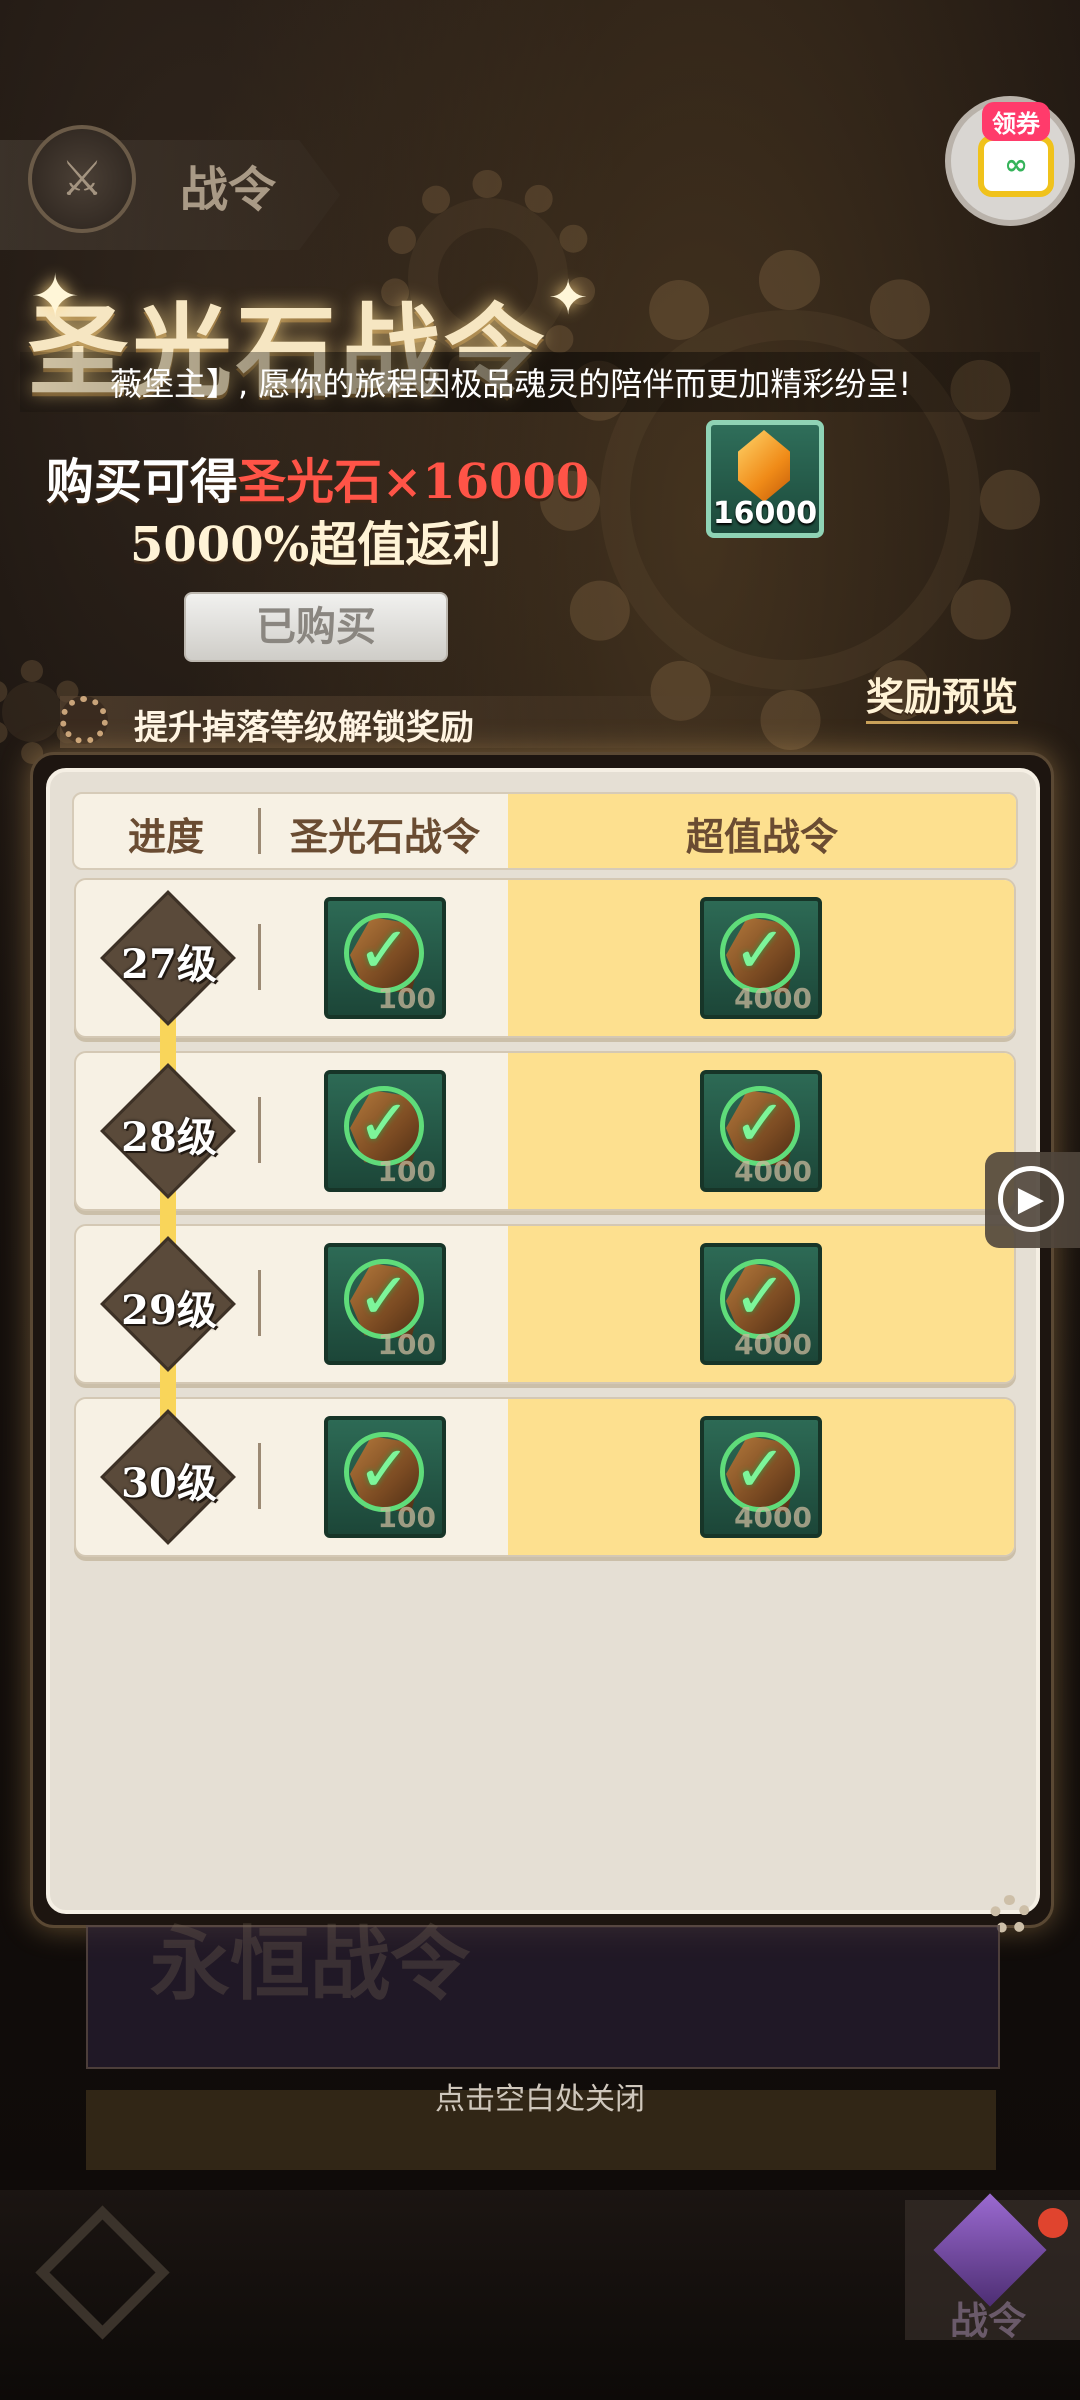  Describe the element at coordinates (84, 720) in the screenshot. I see `gear-icon` at that location.